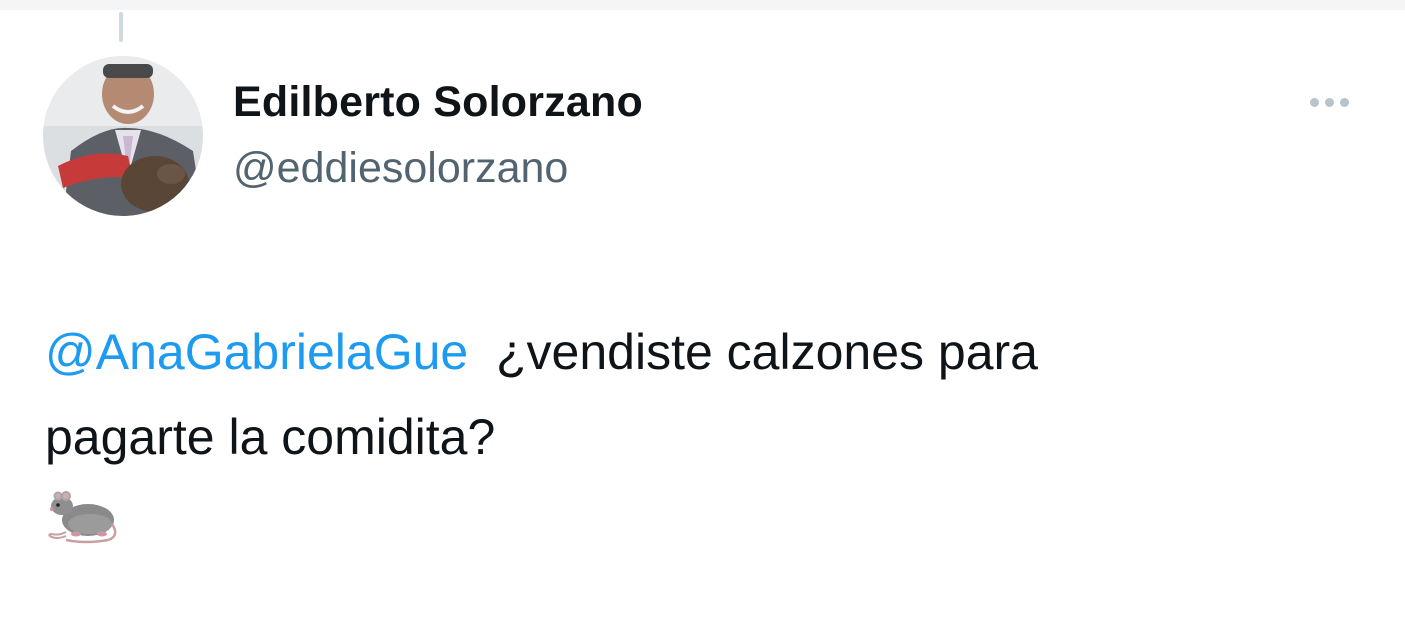  I want to click on avatar, so click(123, 136).